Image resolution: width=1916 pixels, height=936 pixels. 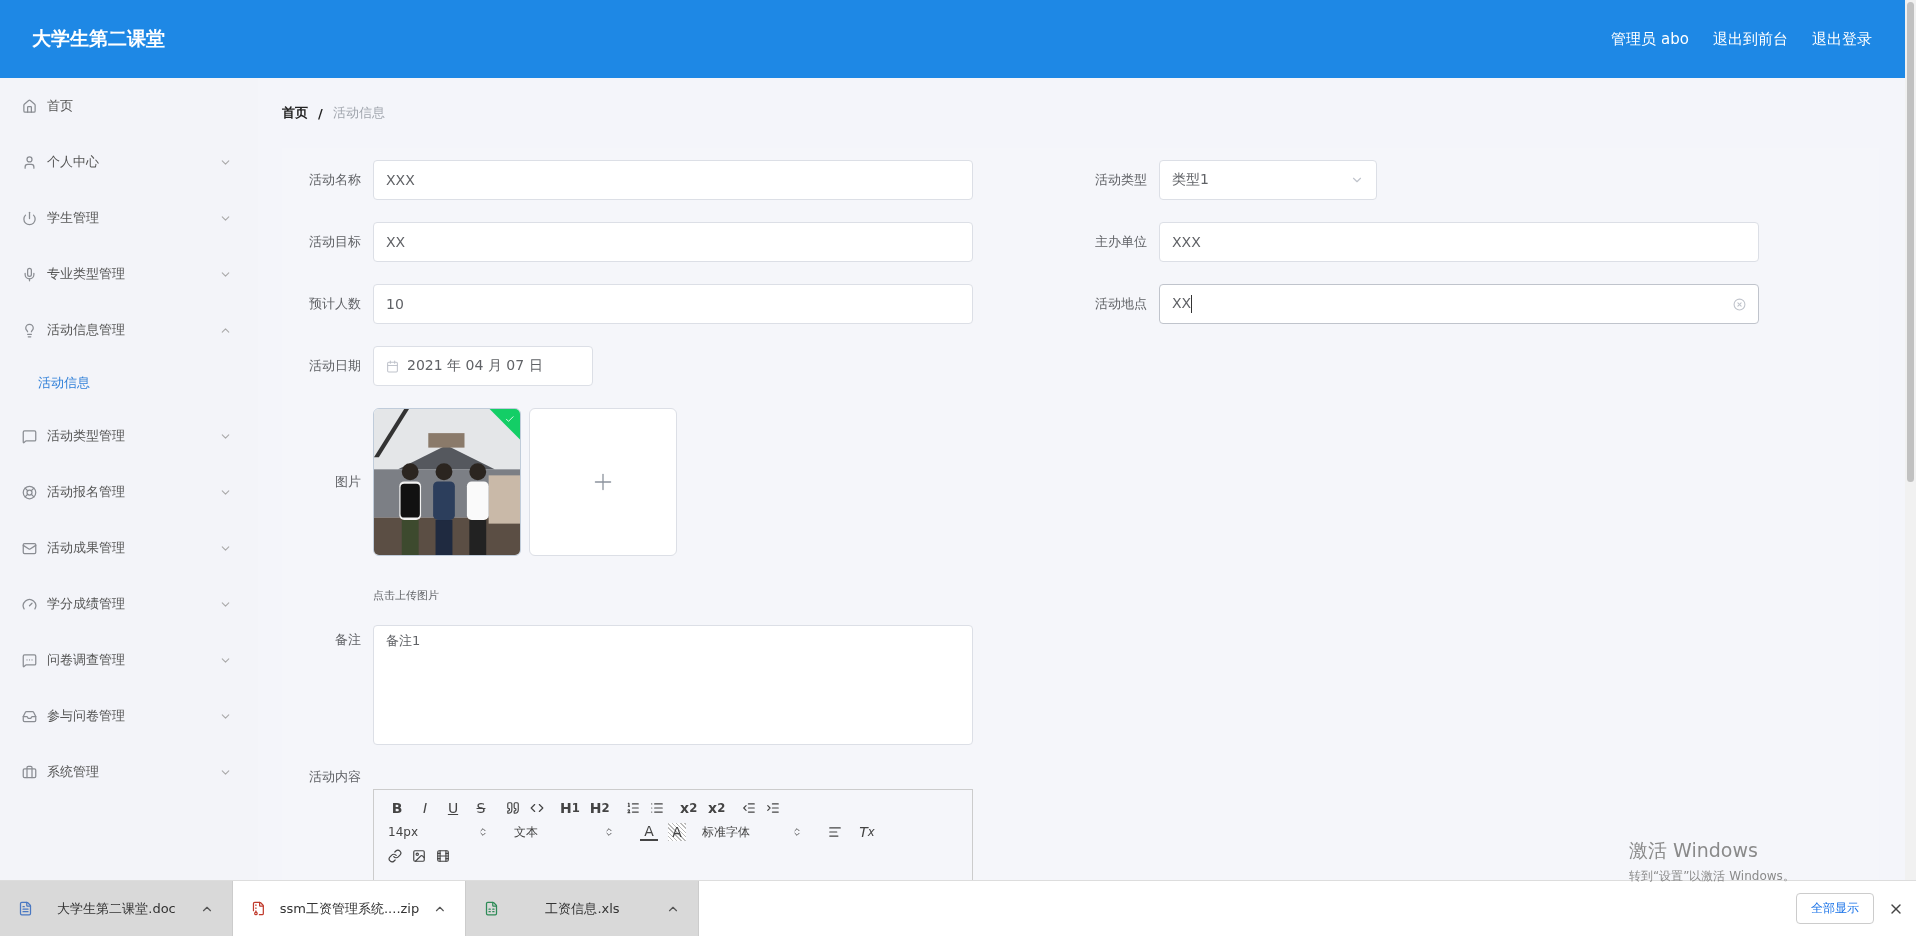 I want to click on sidebar-item: 系统管理, so click(x=129, y=772).